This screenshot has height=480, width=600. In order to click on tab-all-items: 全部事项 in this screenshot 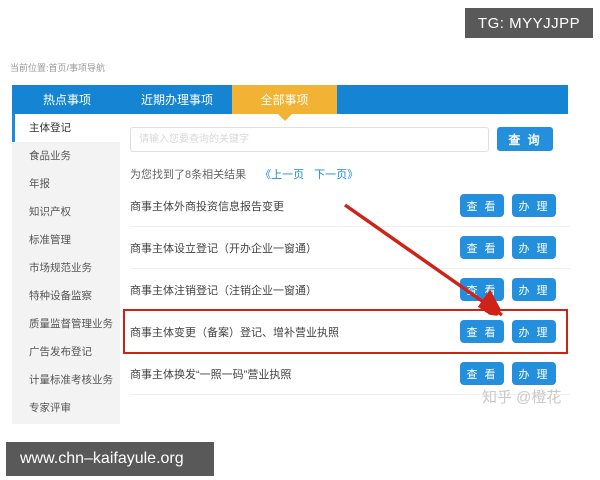, I will do `click(284, 99)`.